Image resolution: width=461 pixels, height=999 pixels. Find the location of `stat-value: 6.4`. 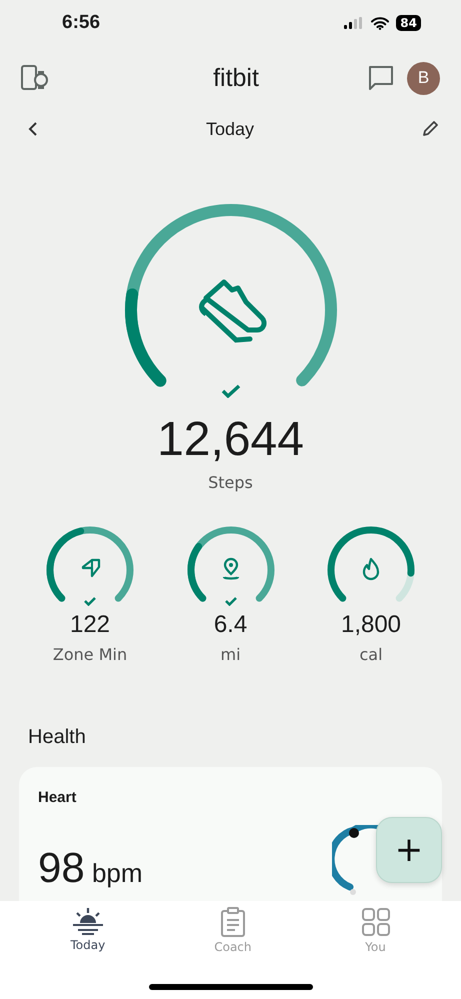

stat-value: 6.4 is located at coordinates (231, 625).